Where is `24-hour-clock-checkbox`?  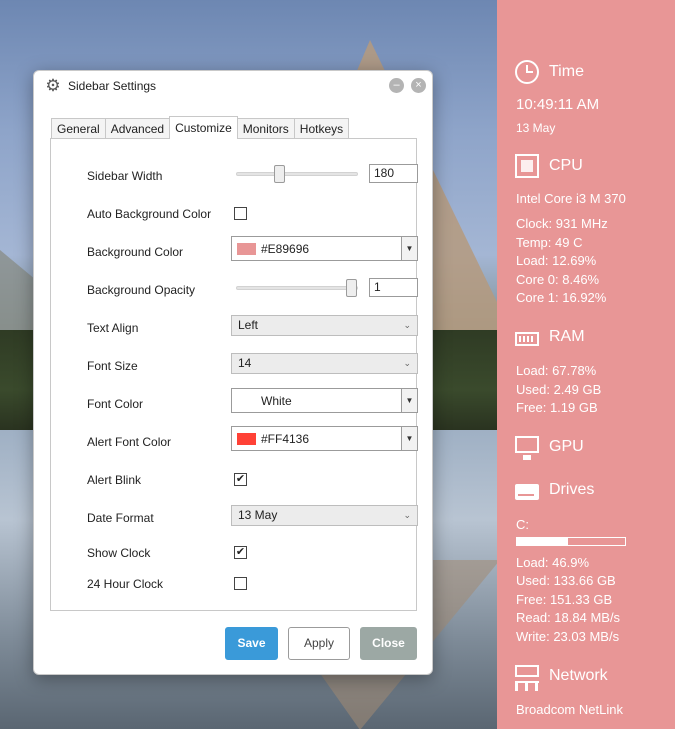
24-hour-clock-checkbox is located at coordinates (240, 583).